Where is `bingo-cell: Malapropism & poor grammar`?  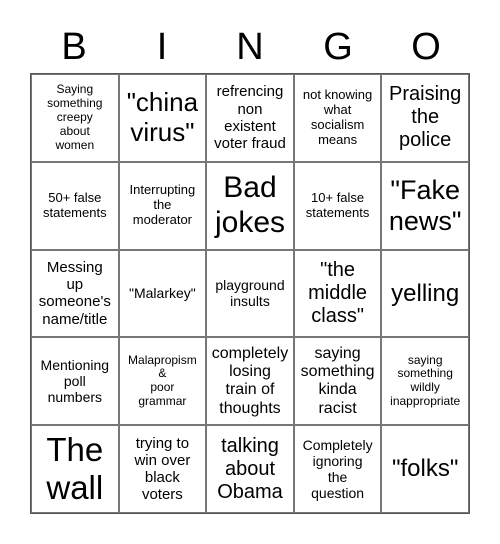 bingo-cell: Malapropism & poor grammar is located at coordinates (162, 381).